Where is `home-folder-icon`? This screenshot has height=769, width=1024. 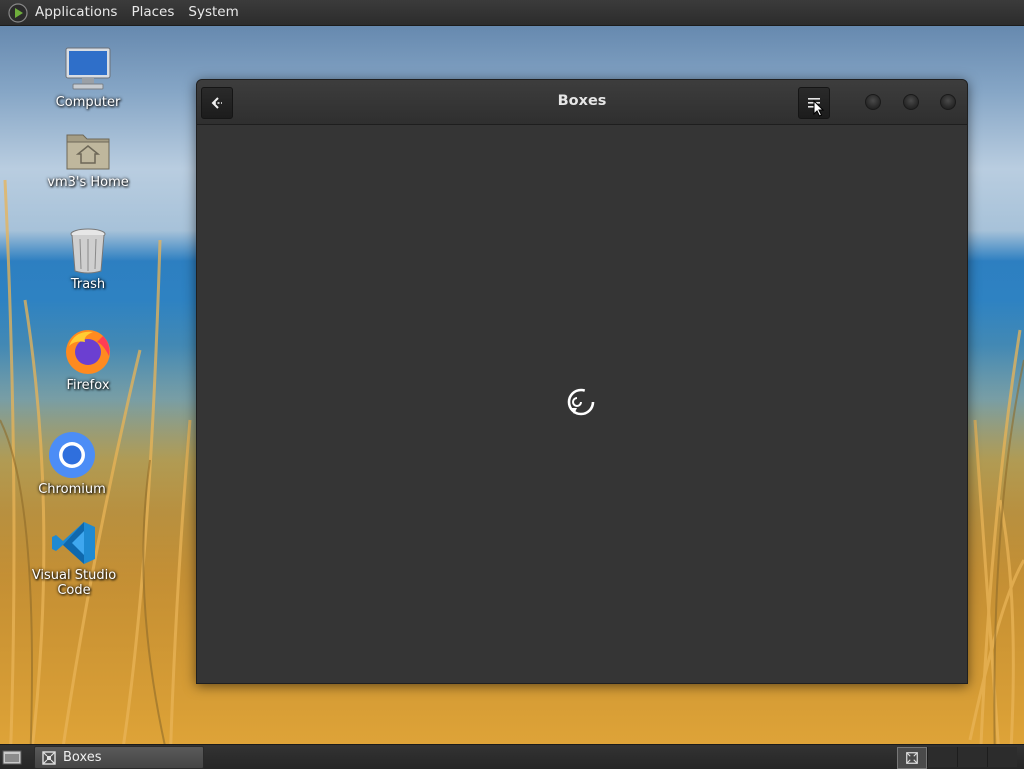
home-folder-icon is located at coordinates (88, 152).